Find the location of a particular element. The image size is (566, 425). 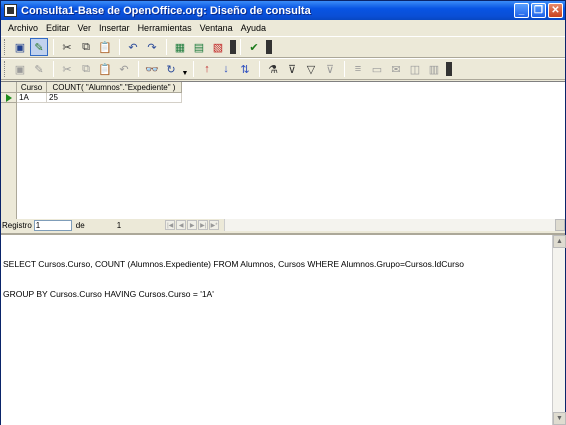

mail-merge-icon: ✉ is located at coordinates (396, 69).